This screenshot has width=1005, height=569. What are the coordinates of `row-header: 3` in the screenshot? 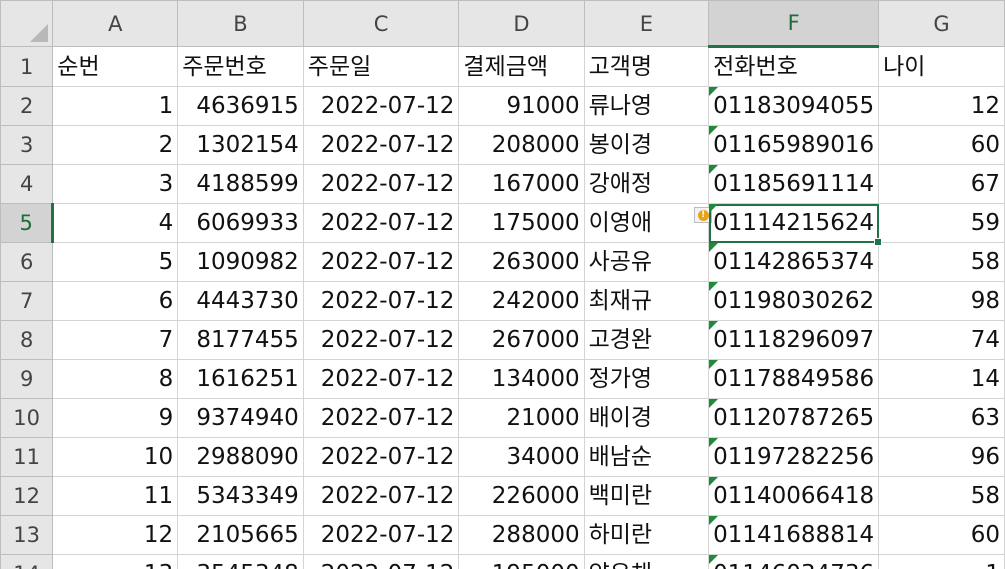 It's located at (27, 145).